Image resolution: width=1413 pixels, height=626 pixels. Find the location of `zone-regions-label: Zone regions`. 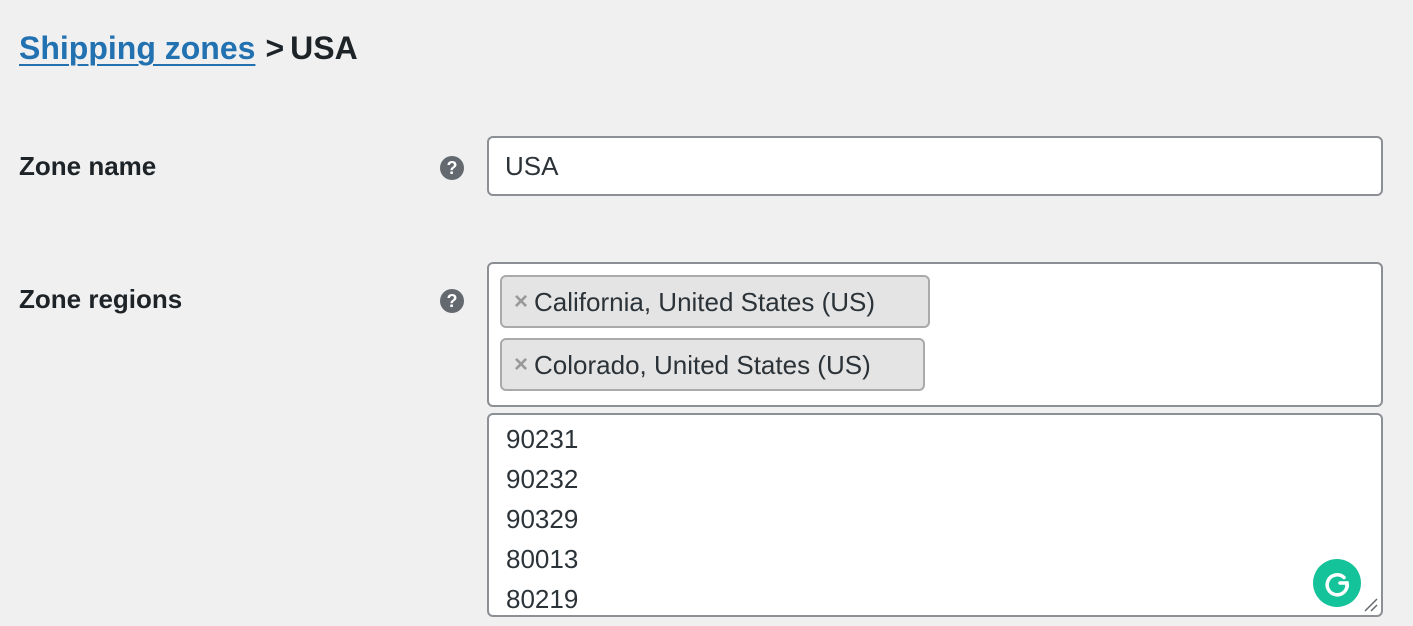

zone-regions-label: Zone regions is located at coordinates (101, 299).